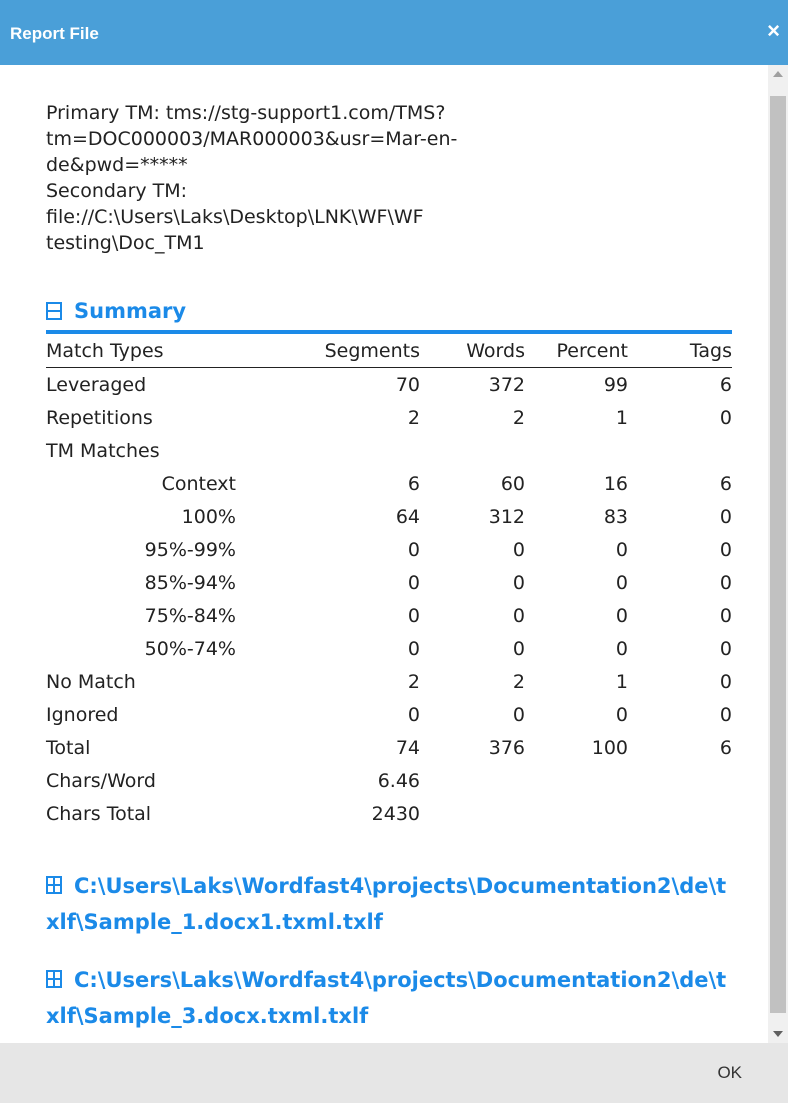 This screenshot has height=1103, width=788. Describe the element at coordinates (615, 516) in the screenshot. I see `percent-cell: 83` at that location.